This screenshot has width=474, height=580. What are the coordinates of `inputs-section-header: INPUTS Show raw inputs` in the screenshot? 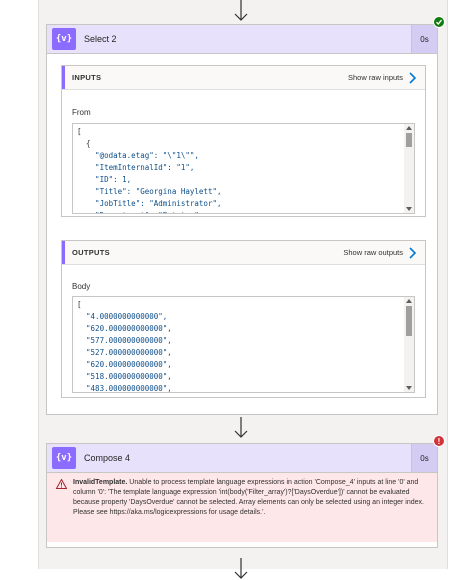 It's located at (243, 78).